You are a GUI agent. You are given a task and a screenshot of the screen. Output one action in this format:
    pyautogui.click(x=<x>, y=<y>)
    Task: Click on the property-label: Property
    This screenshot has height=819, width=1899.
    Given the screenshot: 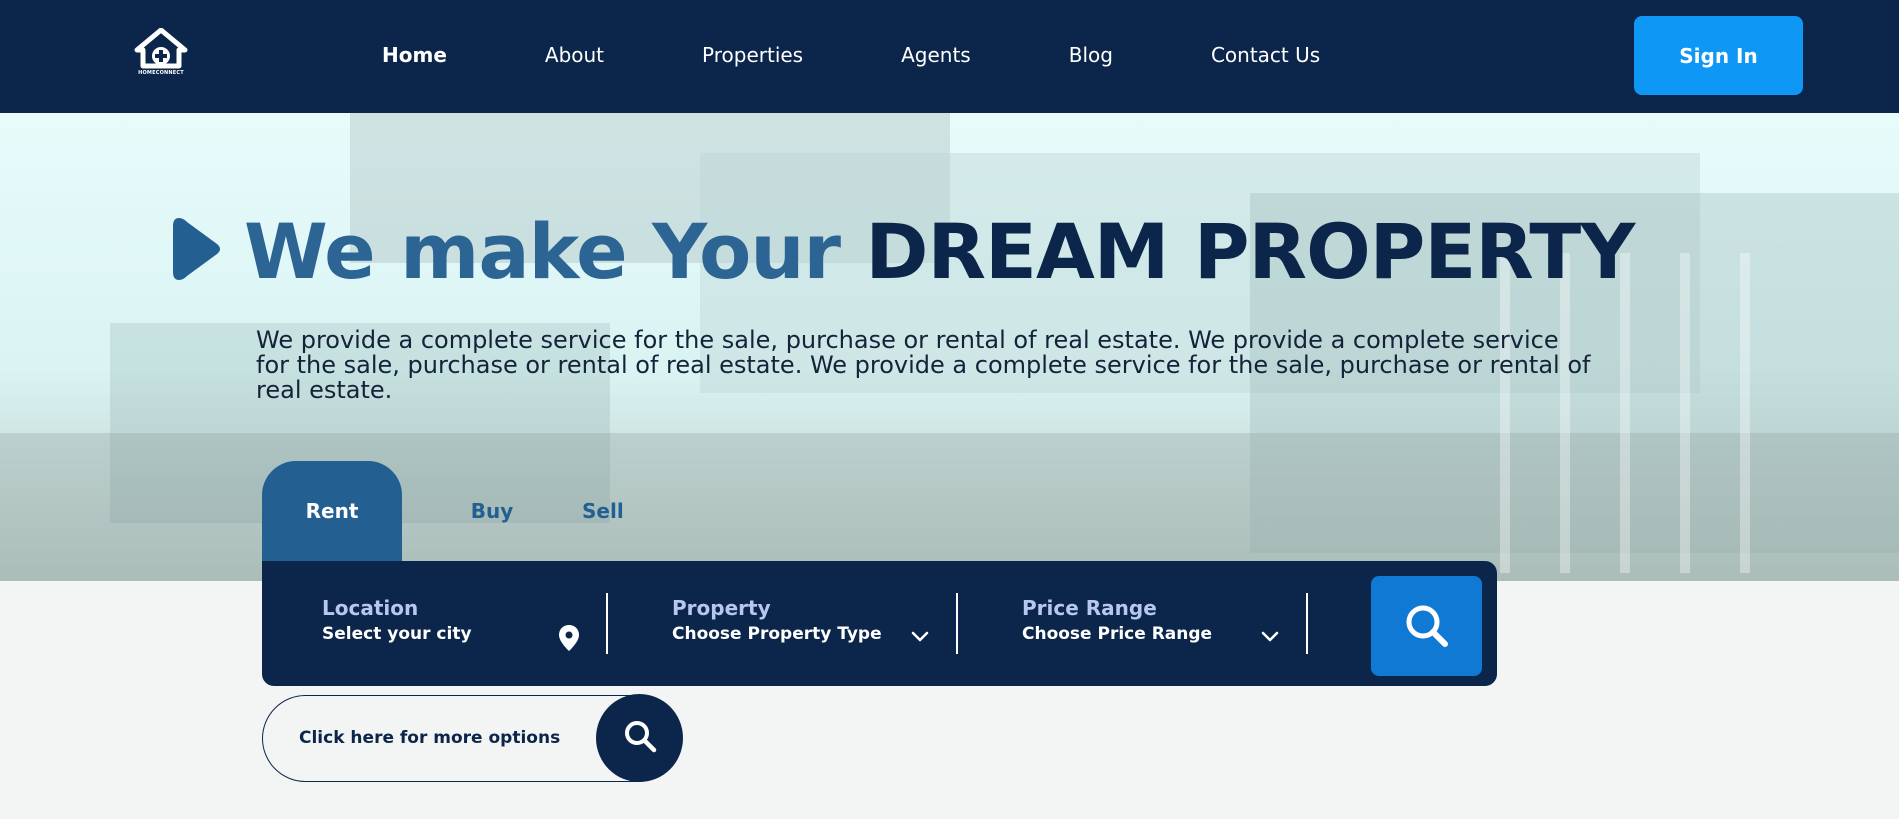 What is the action you would take?
    pyautogui.click(x=721, y=608)
    